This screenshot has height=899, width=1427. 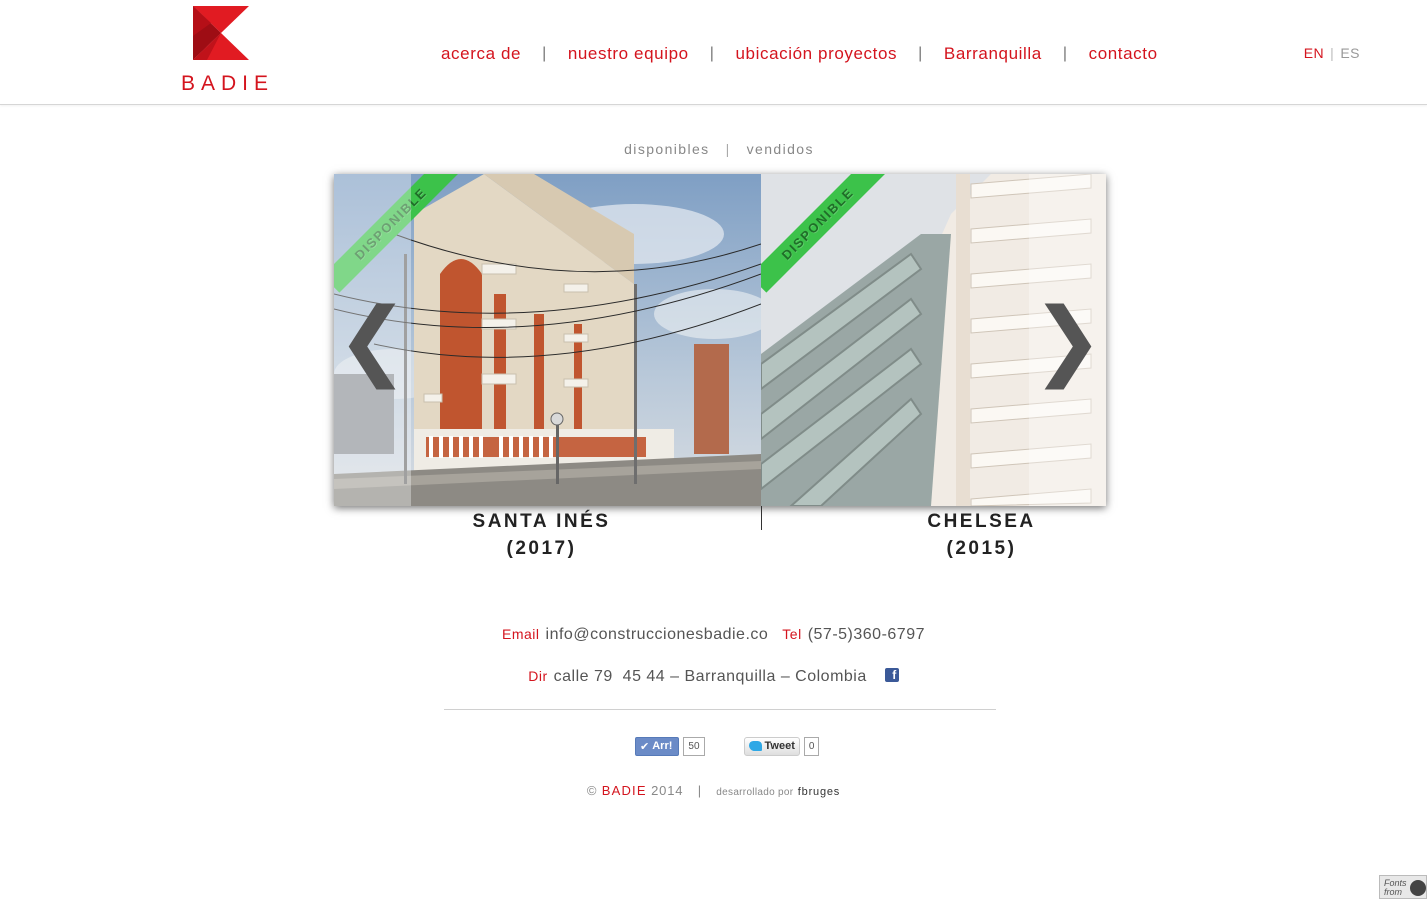 I want to click on chevron-left-icon: ❮, so click(x=372, y=340).